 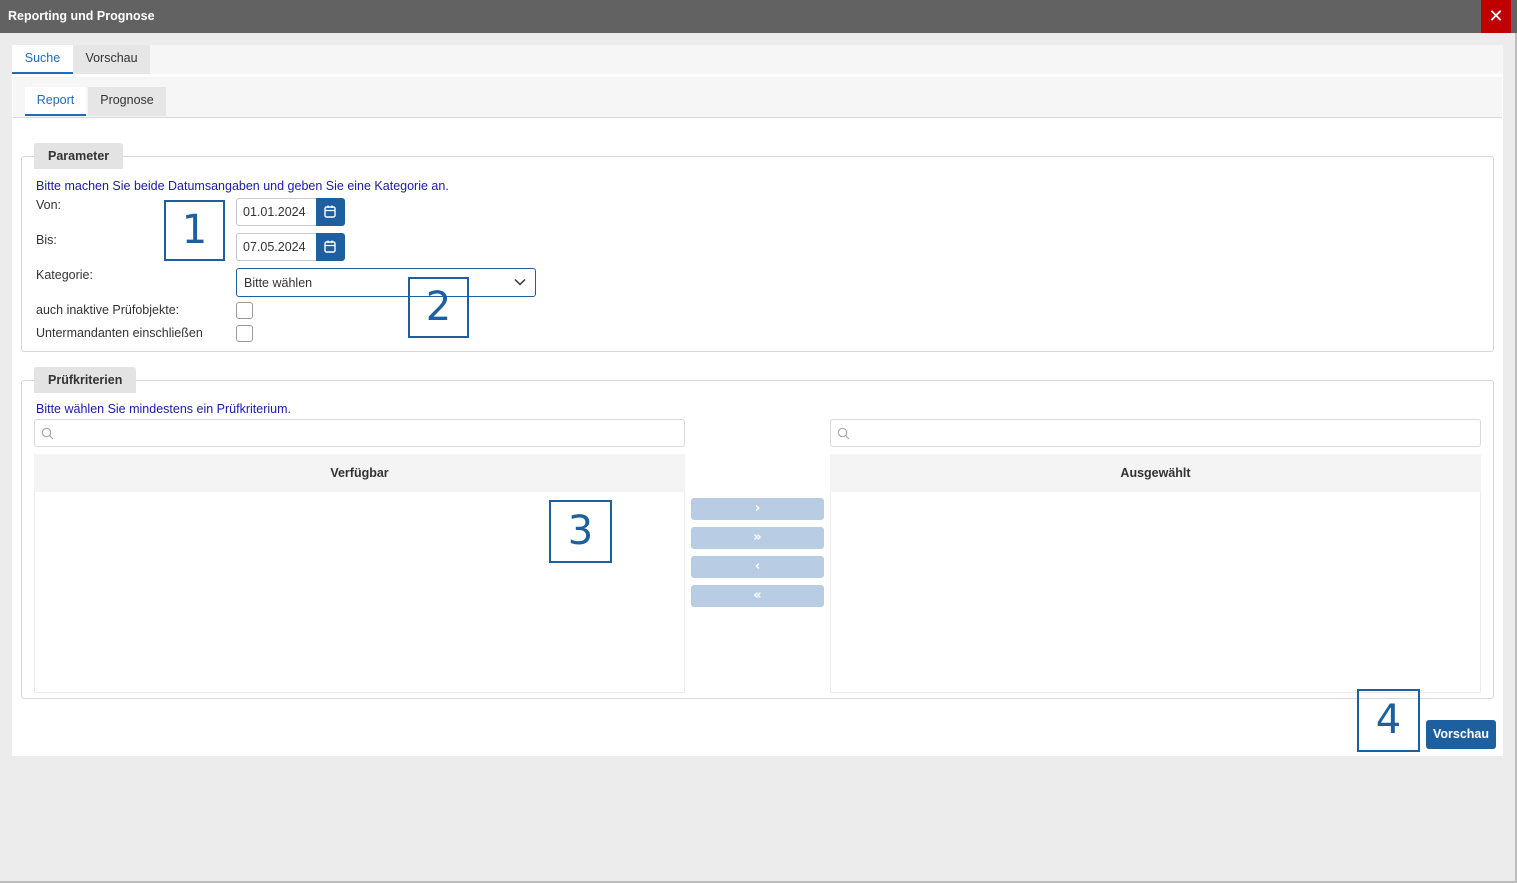 What do you see at coordinates (757, 538) in the screenshot?
I see `move-all-right-button: »` at bounding box center [757, 538].